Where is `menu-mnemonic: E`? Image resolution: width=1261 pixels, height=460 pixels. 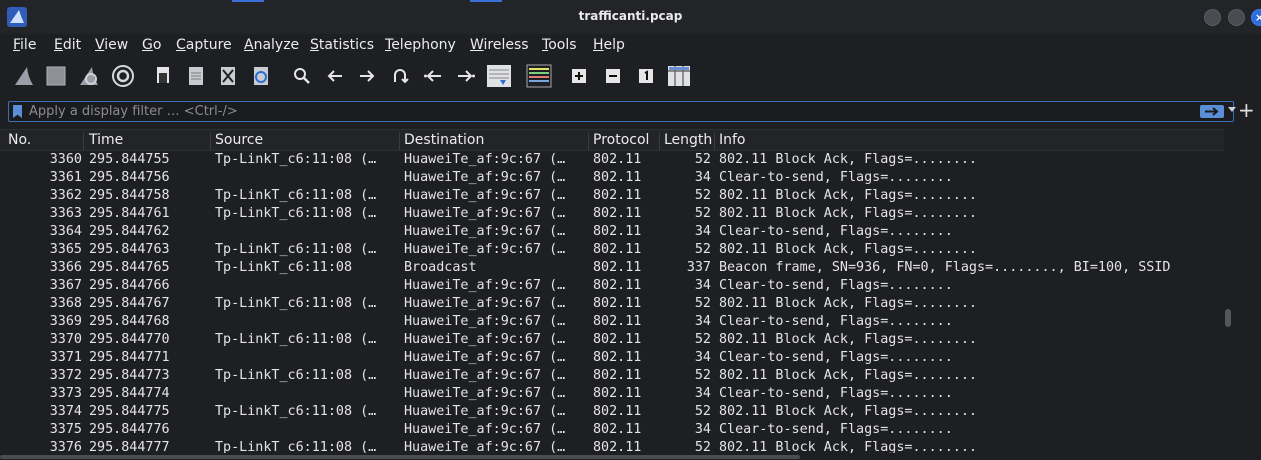
menu-mnemonic: E is located at coordinates (58, 45).